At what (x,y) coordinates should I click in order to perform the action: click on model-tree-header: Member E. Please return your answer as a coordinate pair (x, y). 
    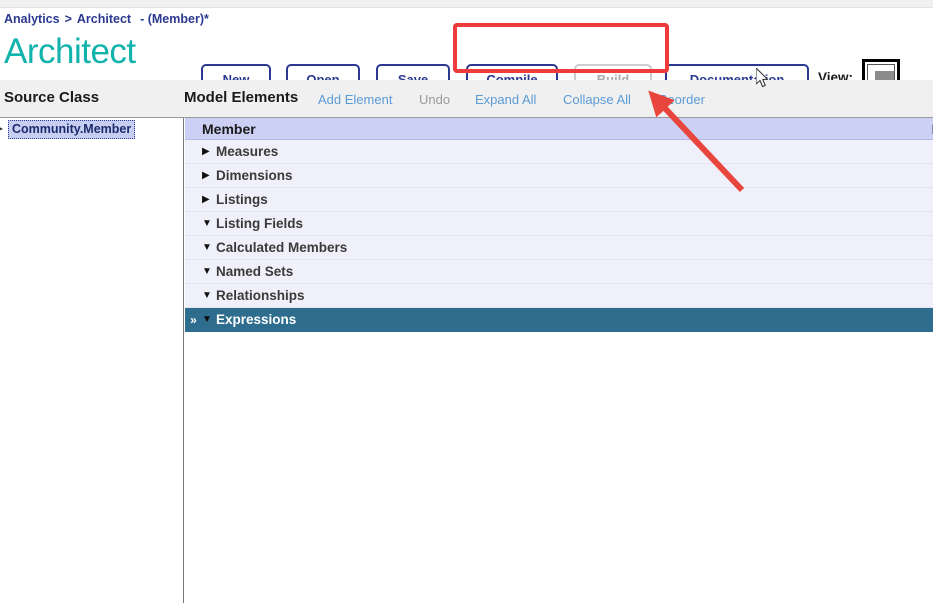
    Looking at the image, I should click on (559, 129).